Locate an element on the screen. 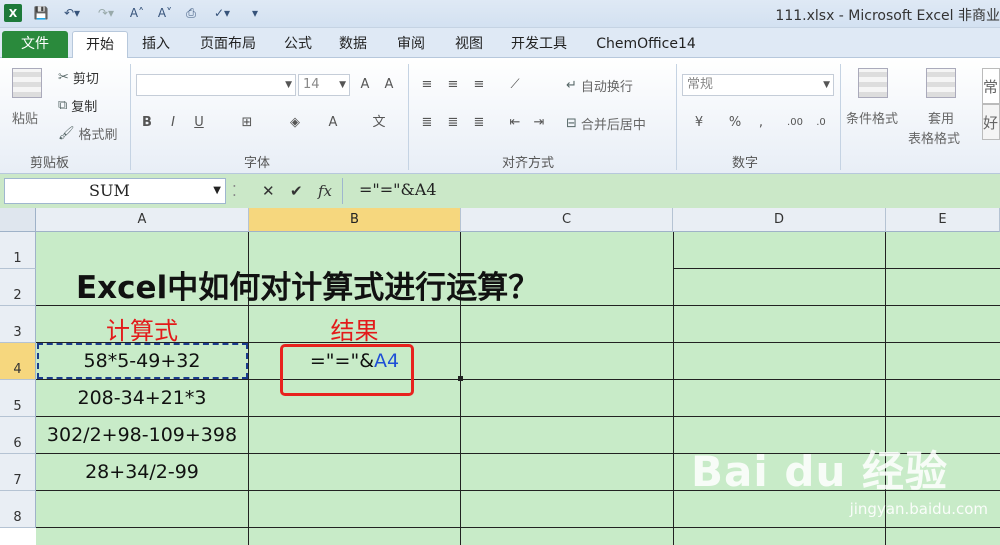 The width and height of the screenshot is (1000, 545). select-all-corner is located at coordinates (18, 220).